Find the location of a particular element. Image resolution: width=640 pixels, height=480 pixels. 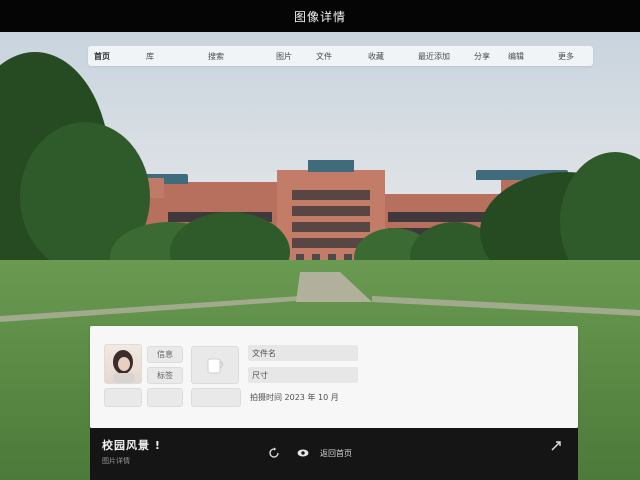

avatar is located at coordinates (123, 364).